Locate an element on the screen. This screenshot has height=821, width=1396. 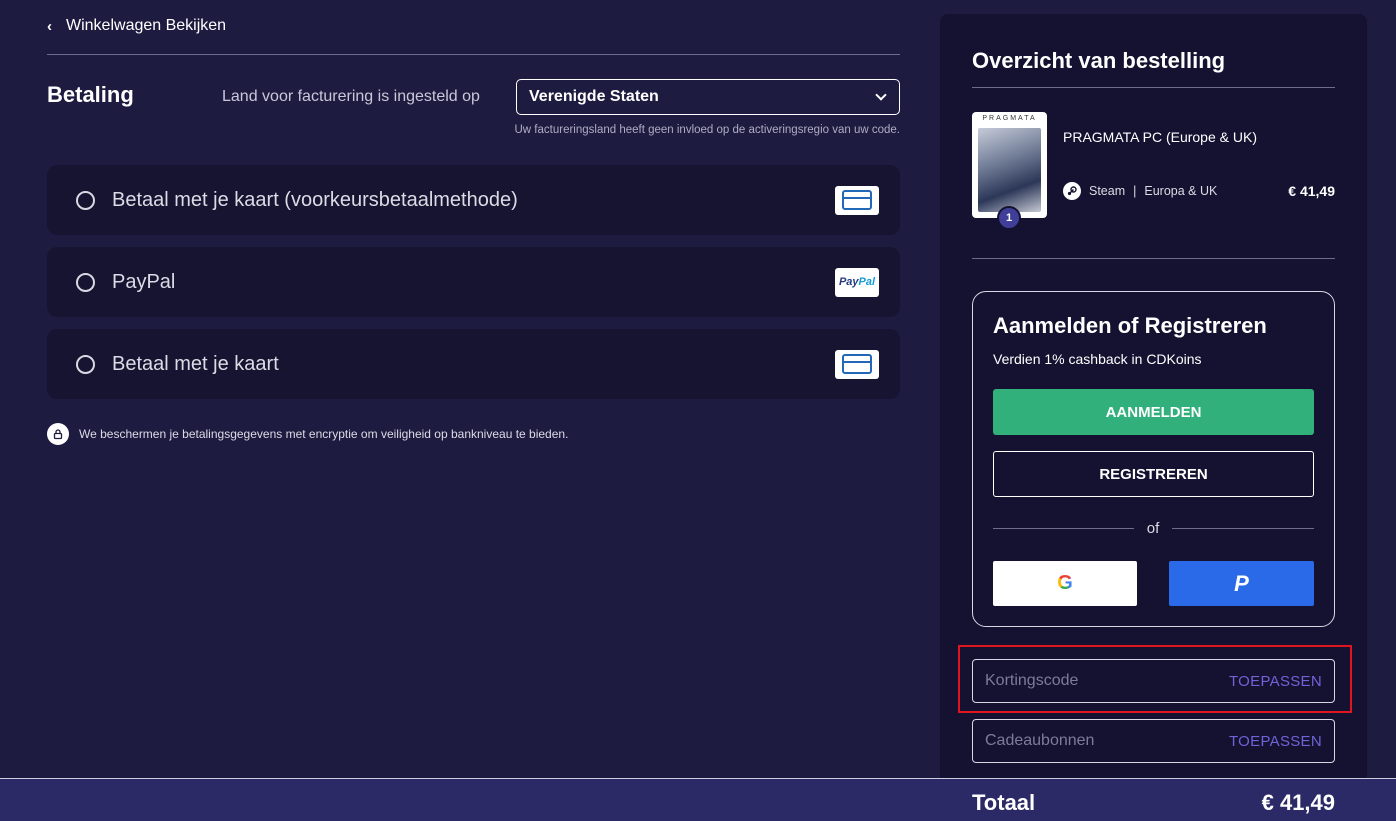
back-to-cart-link: ‹ Winkelwagen Bekijken is located at coordinates (136, 26).